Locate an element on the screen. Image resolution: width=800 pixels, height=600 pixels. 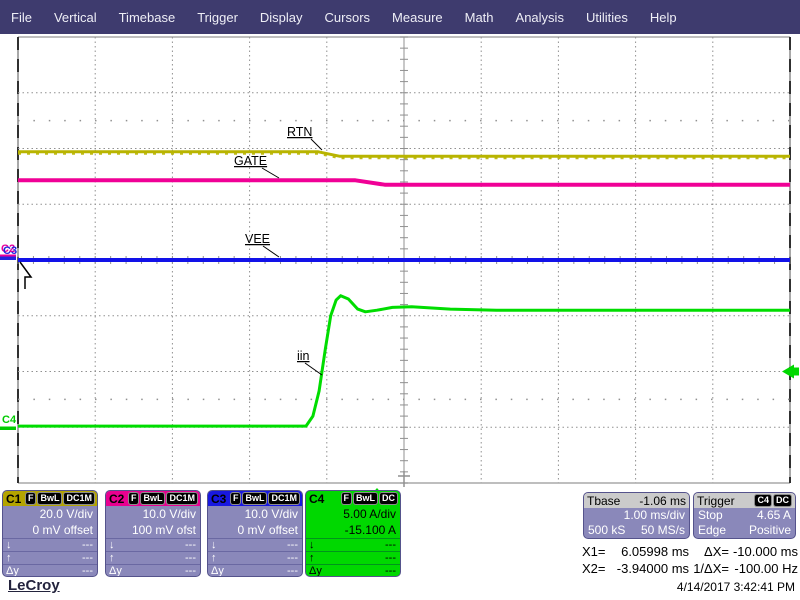
menu-math: Math is located at coordinates (479, 17).